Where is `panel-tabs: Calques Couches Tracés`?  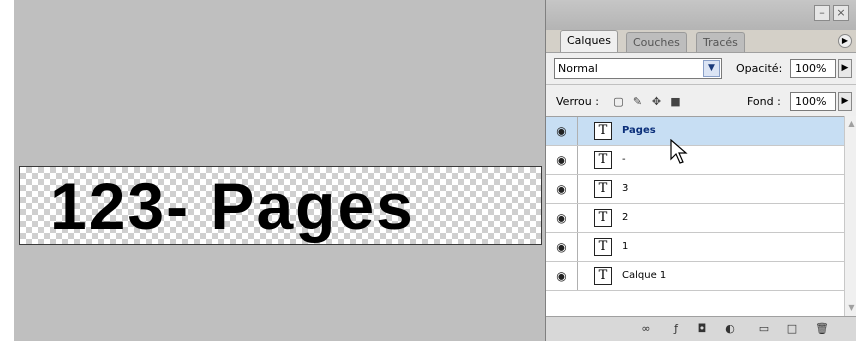 panel-tabs: Calques Couches Tracés is located at coordinates (701, 41).